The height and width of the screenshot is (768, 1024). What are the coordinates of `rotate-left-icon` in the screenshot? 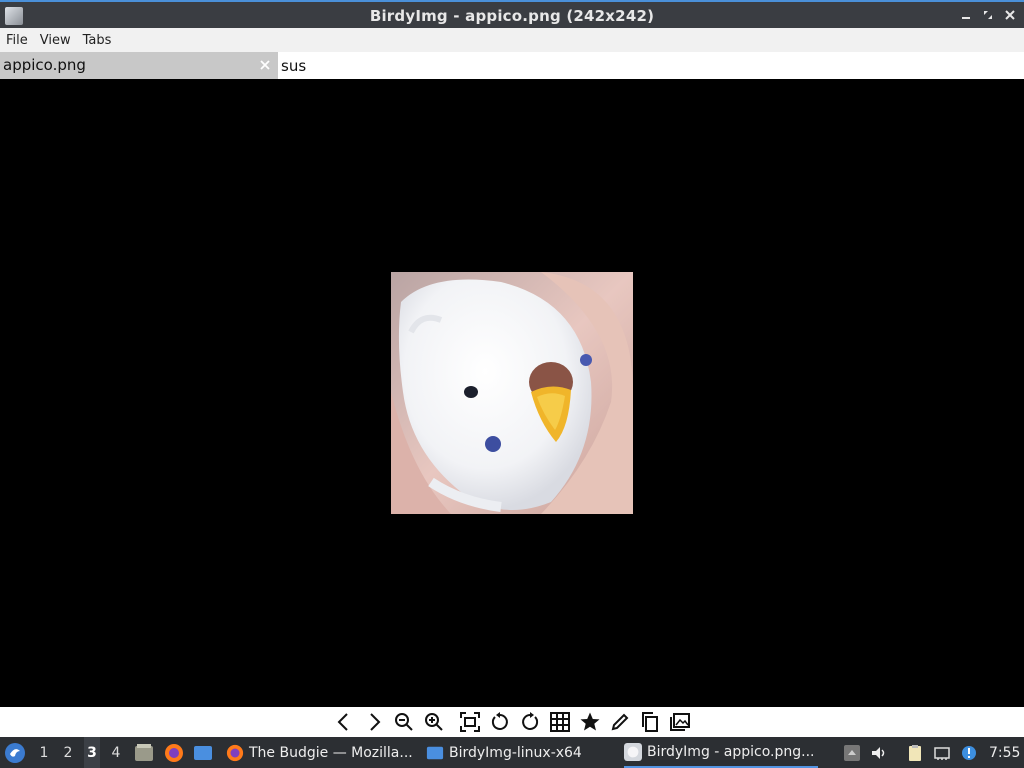 It's located at (500, 722).